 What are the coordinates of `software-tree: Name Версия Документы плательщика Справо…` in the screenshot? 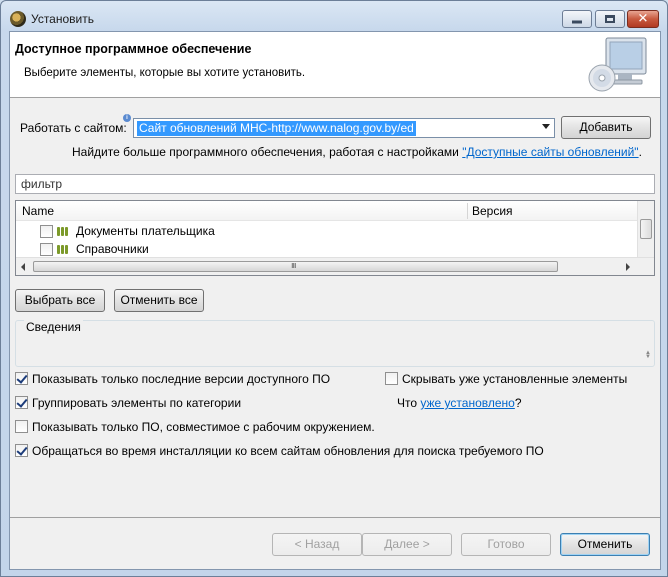 It's located at (335, 238).